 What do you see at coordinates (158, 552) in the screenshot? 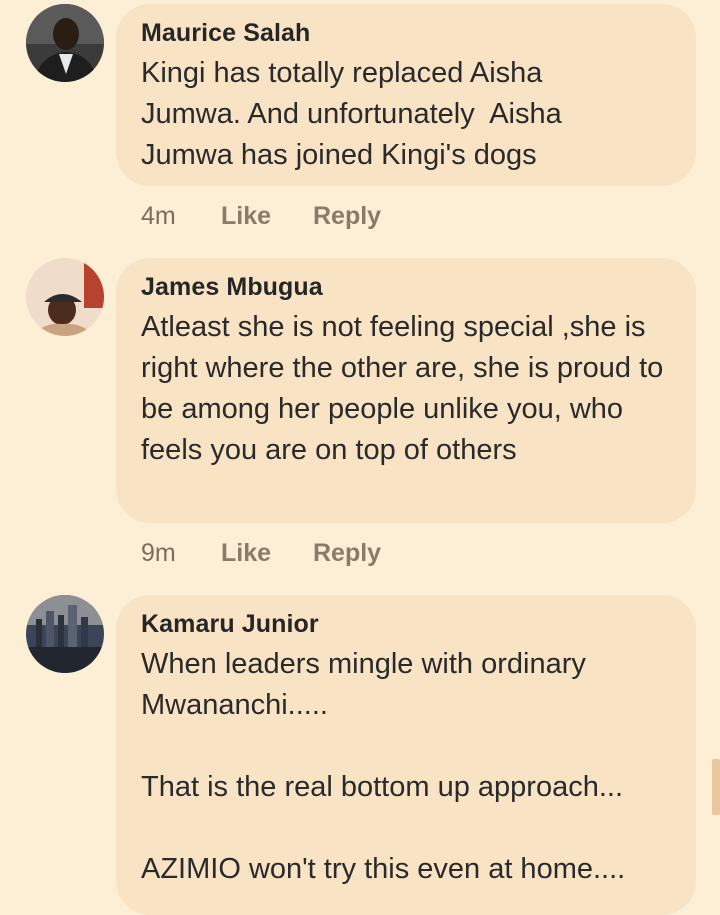
I see `comment-timestamp: 9m` at bounding box center [158, 552].